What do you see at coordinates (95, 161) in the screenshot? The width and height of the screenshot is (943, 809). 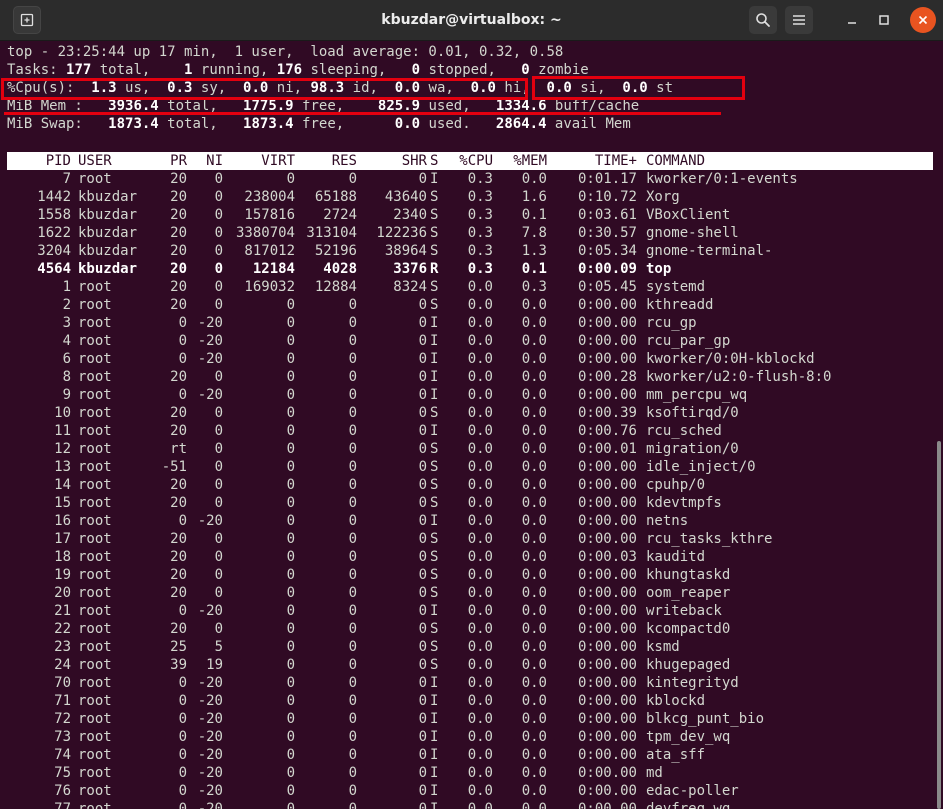 I see `col-user: USER` at bounding box center [95, 161].